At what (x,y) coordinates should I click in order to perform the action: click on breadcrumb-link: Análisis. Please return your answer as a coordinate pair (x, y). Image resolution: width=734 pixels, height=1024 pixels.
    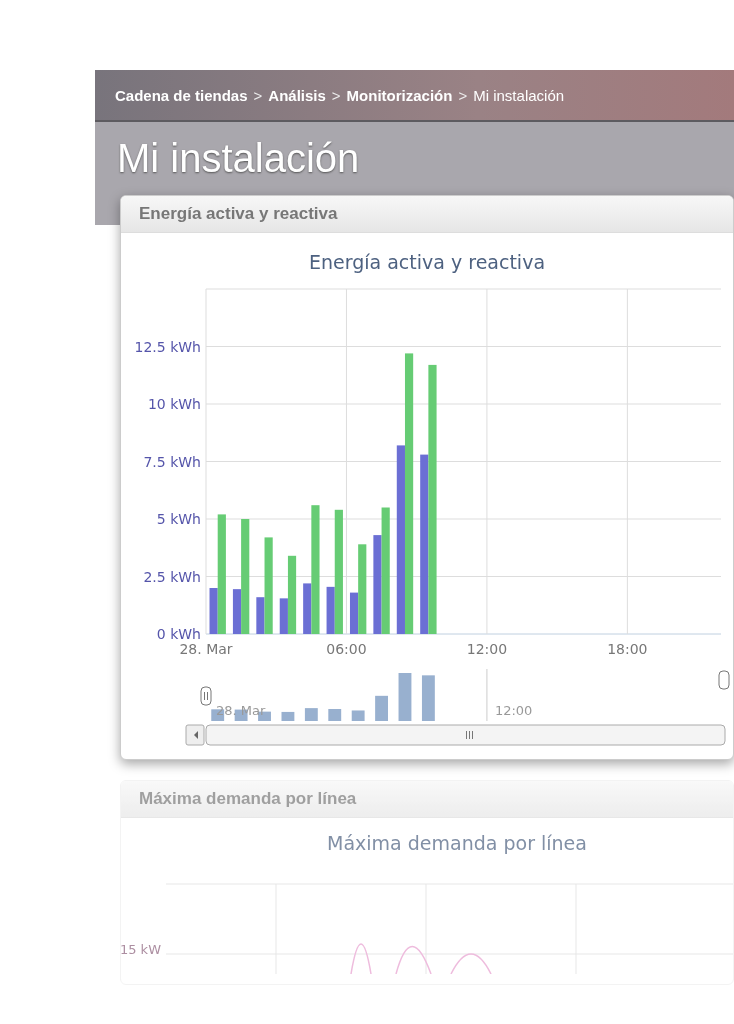
    Looking at the image, I should click on (297, 95).